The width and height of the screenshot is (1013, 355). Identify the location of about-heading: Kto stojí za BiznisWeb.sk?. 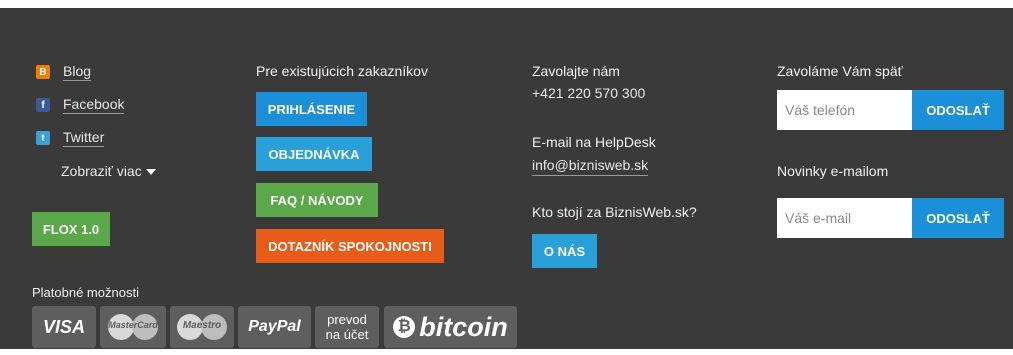
(614, 212).